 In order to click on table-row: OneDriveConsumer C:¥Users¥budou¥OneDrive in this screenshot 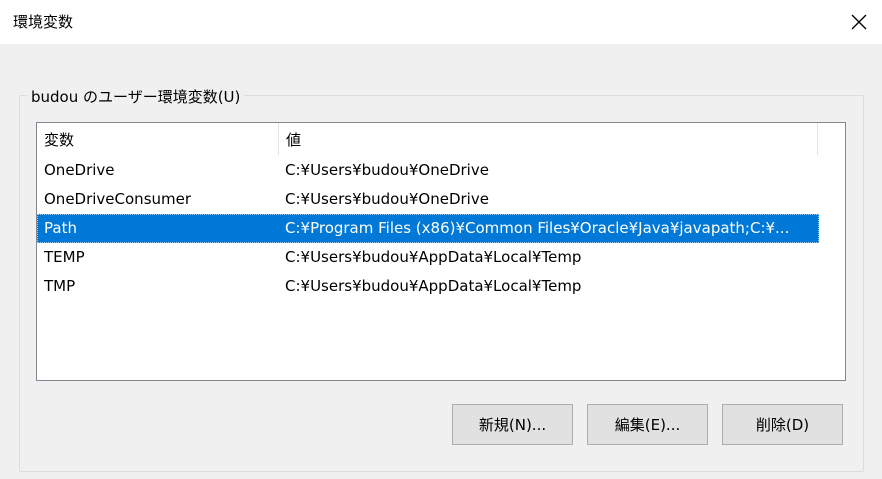, I will do `click(428, 199)`.